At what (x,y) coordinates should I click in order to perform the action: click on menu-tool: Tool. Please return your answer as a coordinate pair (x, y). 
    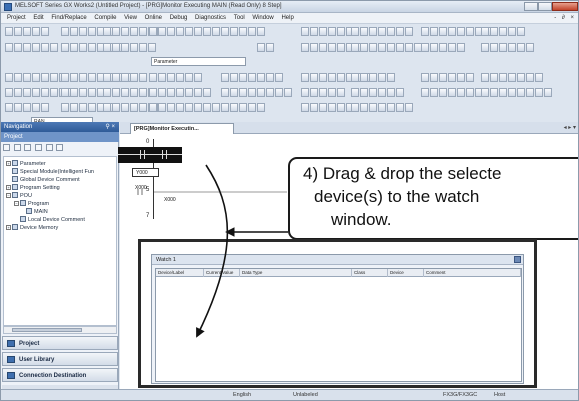
    Looking at the image, I should click on (239, 18).